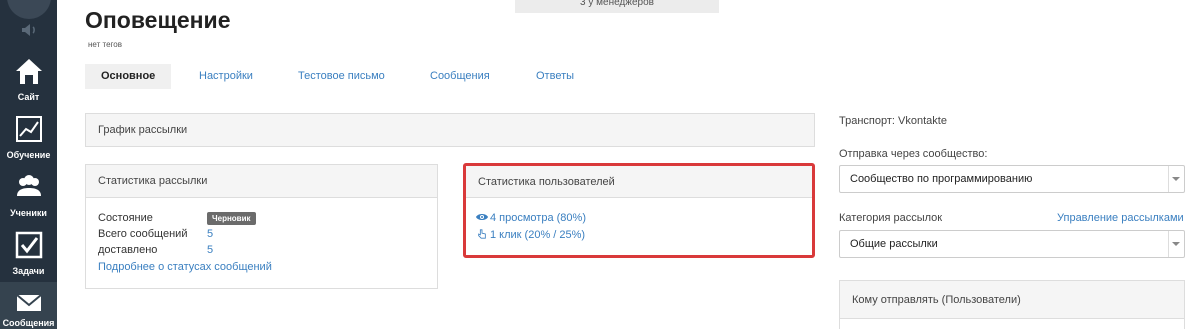 The image size is (1200, 329). What do you see at coordinates (231, 218) in the screenshot?
I see `status-badge: Черновик` at bounding box center [231, 218].